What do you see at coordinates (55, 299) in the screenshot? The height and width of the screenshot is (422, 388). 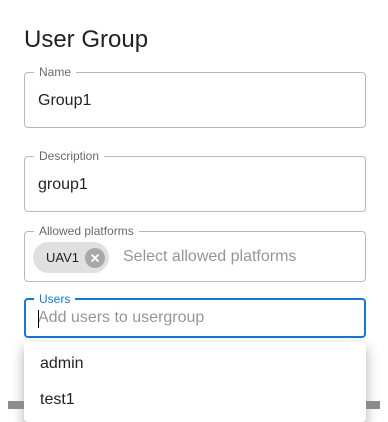 I see `users-label: Users` at bounding box center [55, 299].